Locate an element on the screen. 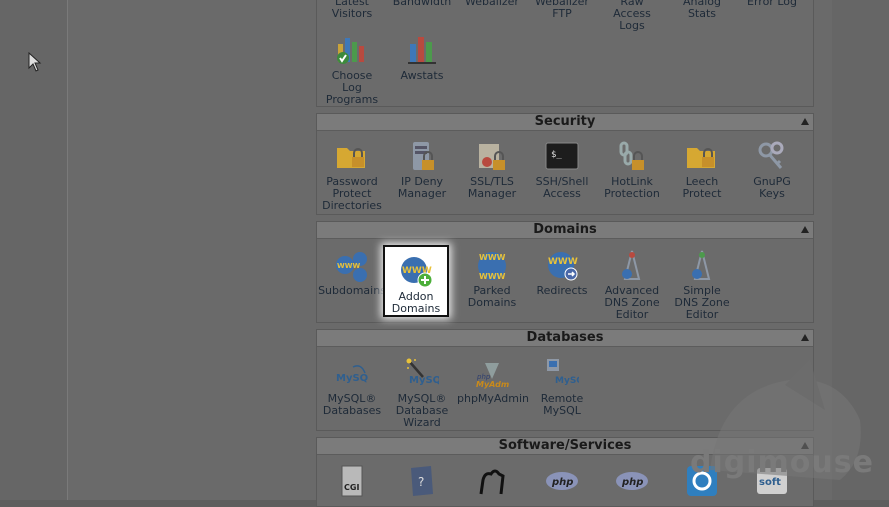 This screenshot has height=507, width=889. keys-icon is located at coordinates (771, 155).